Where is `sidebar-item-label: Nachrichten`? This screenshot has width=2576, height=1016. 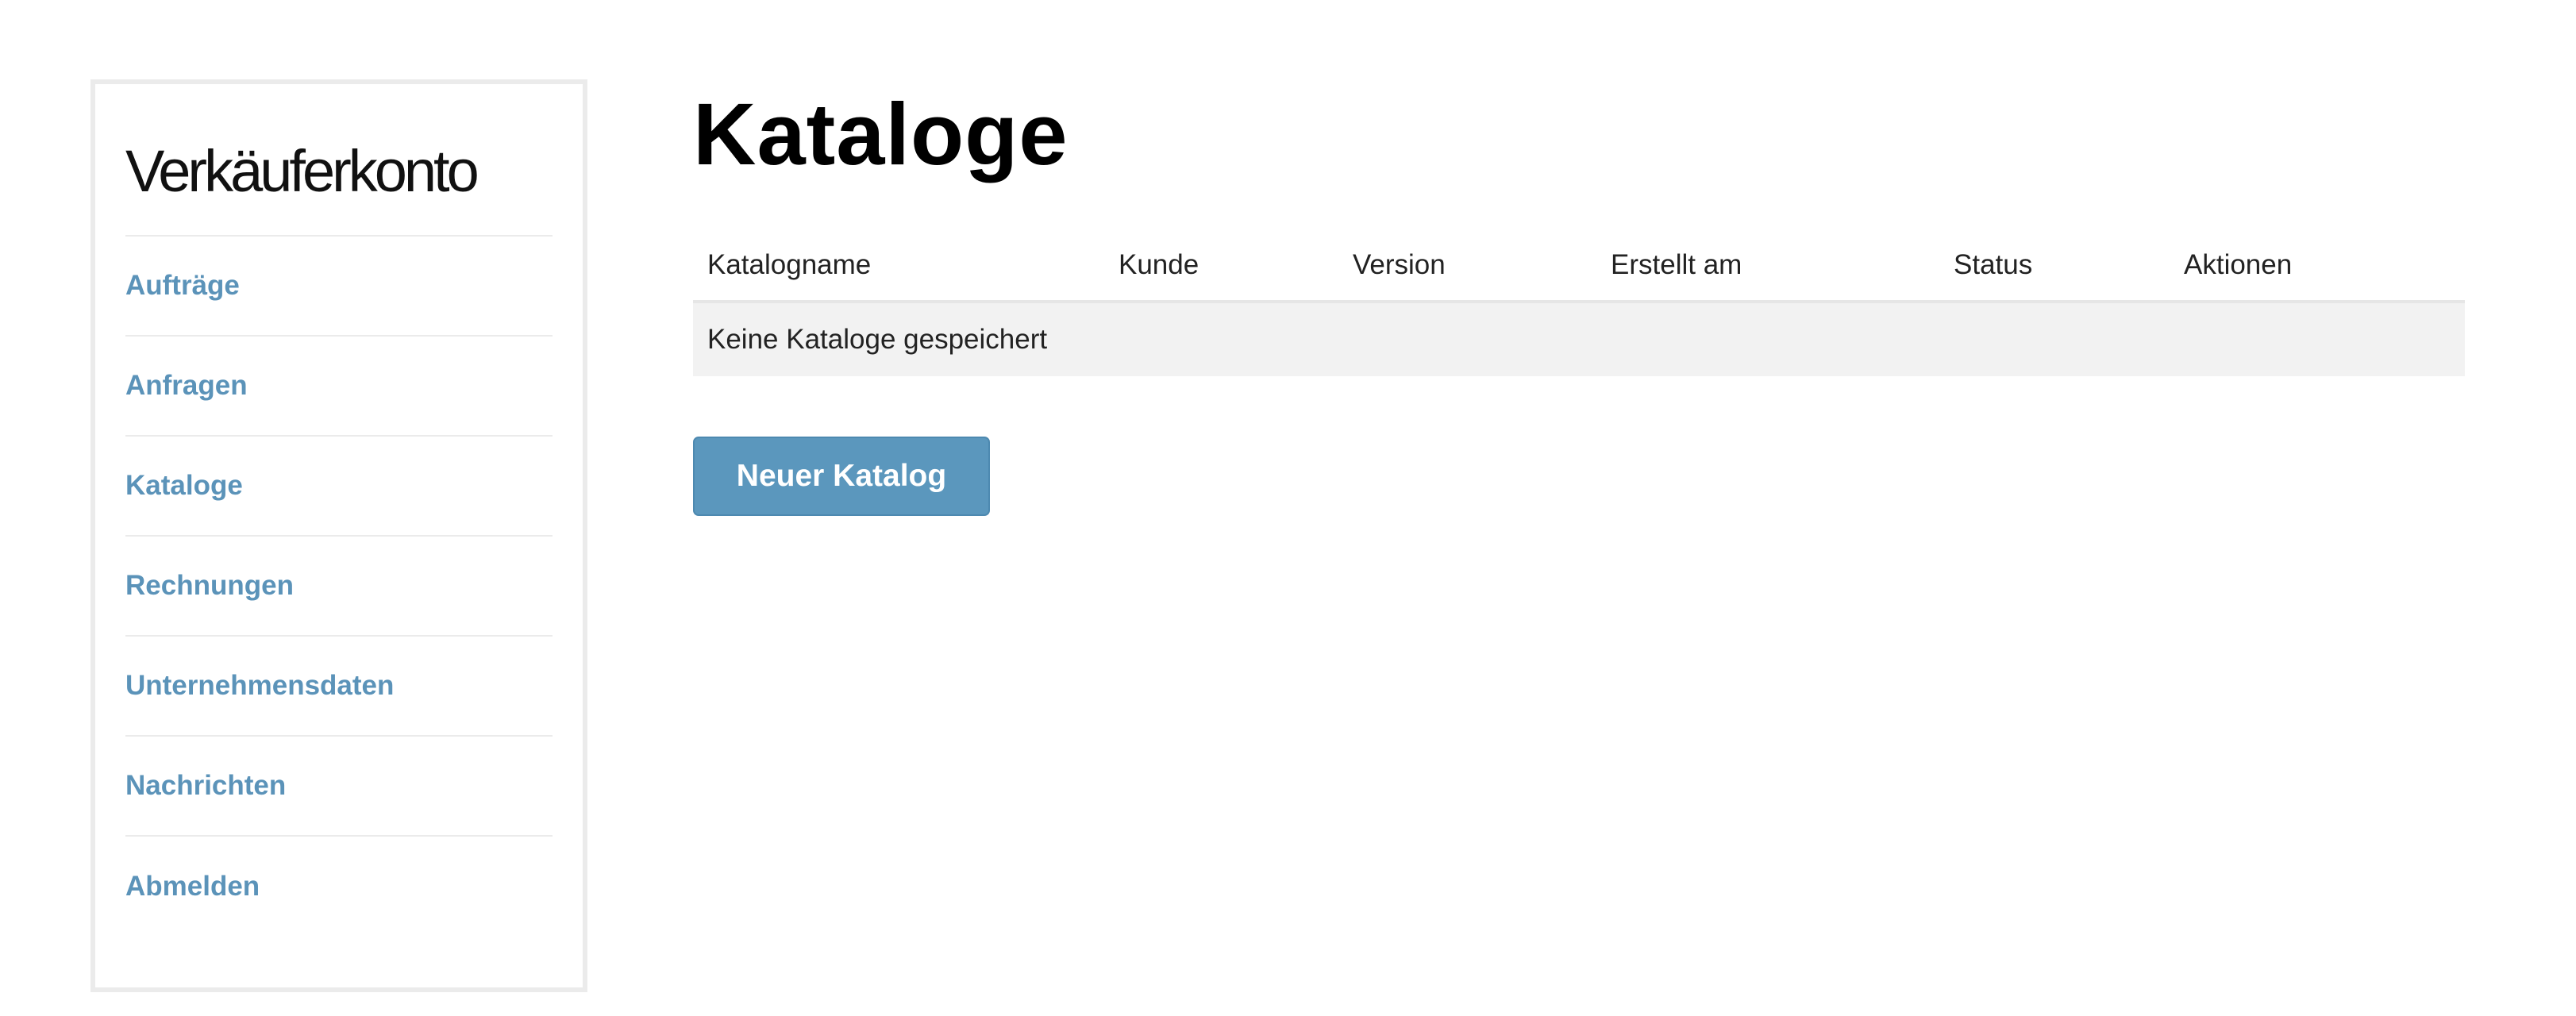 sidebar-item-label: Nachrichten is located at coordinates (205, 786).